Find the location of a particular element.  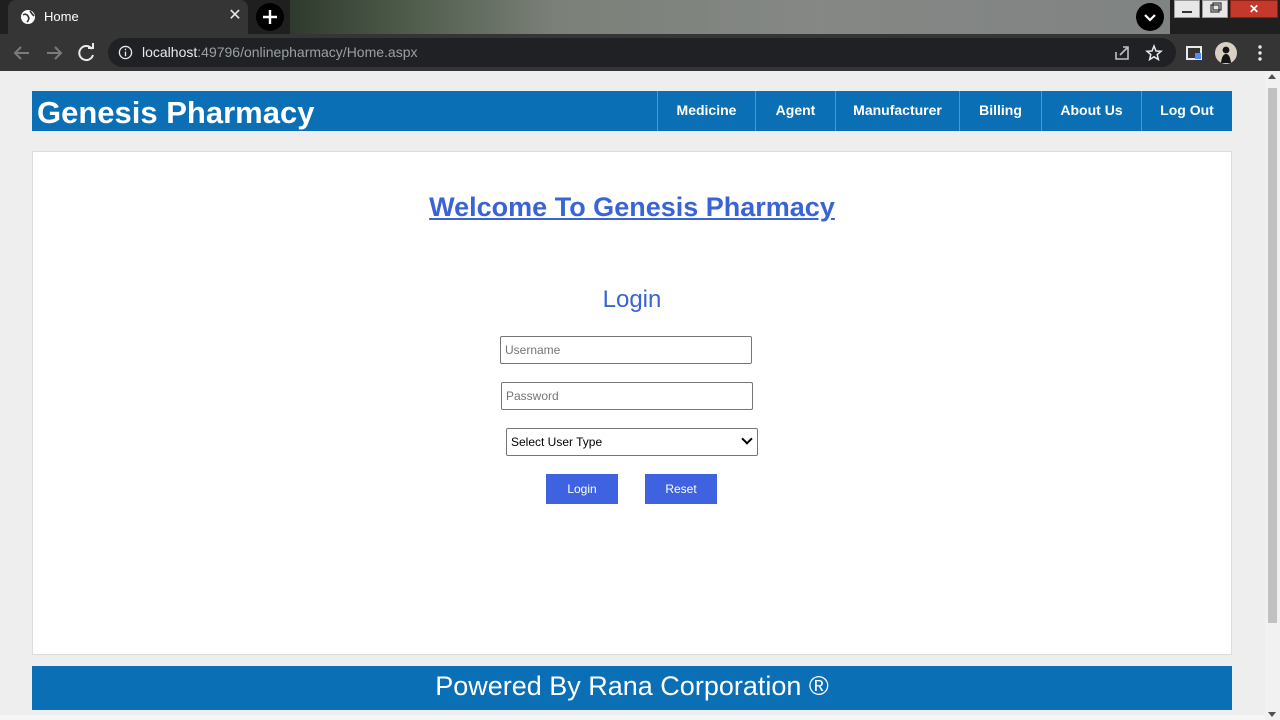

profile-avatar-icon is located at coordinates (1226, 53).